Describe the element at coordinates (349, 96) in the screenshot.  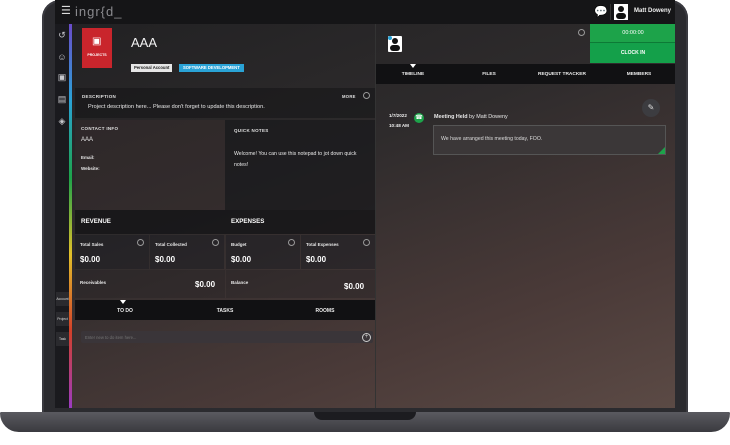
I see `more-link: MORE` at that location.